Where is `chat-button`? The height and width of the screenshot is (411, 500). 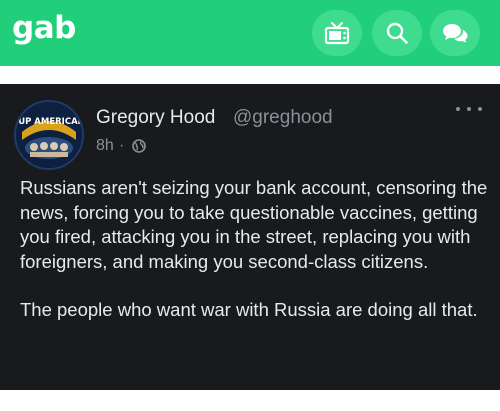 chat-button is located at coordinates (455, 33).